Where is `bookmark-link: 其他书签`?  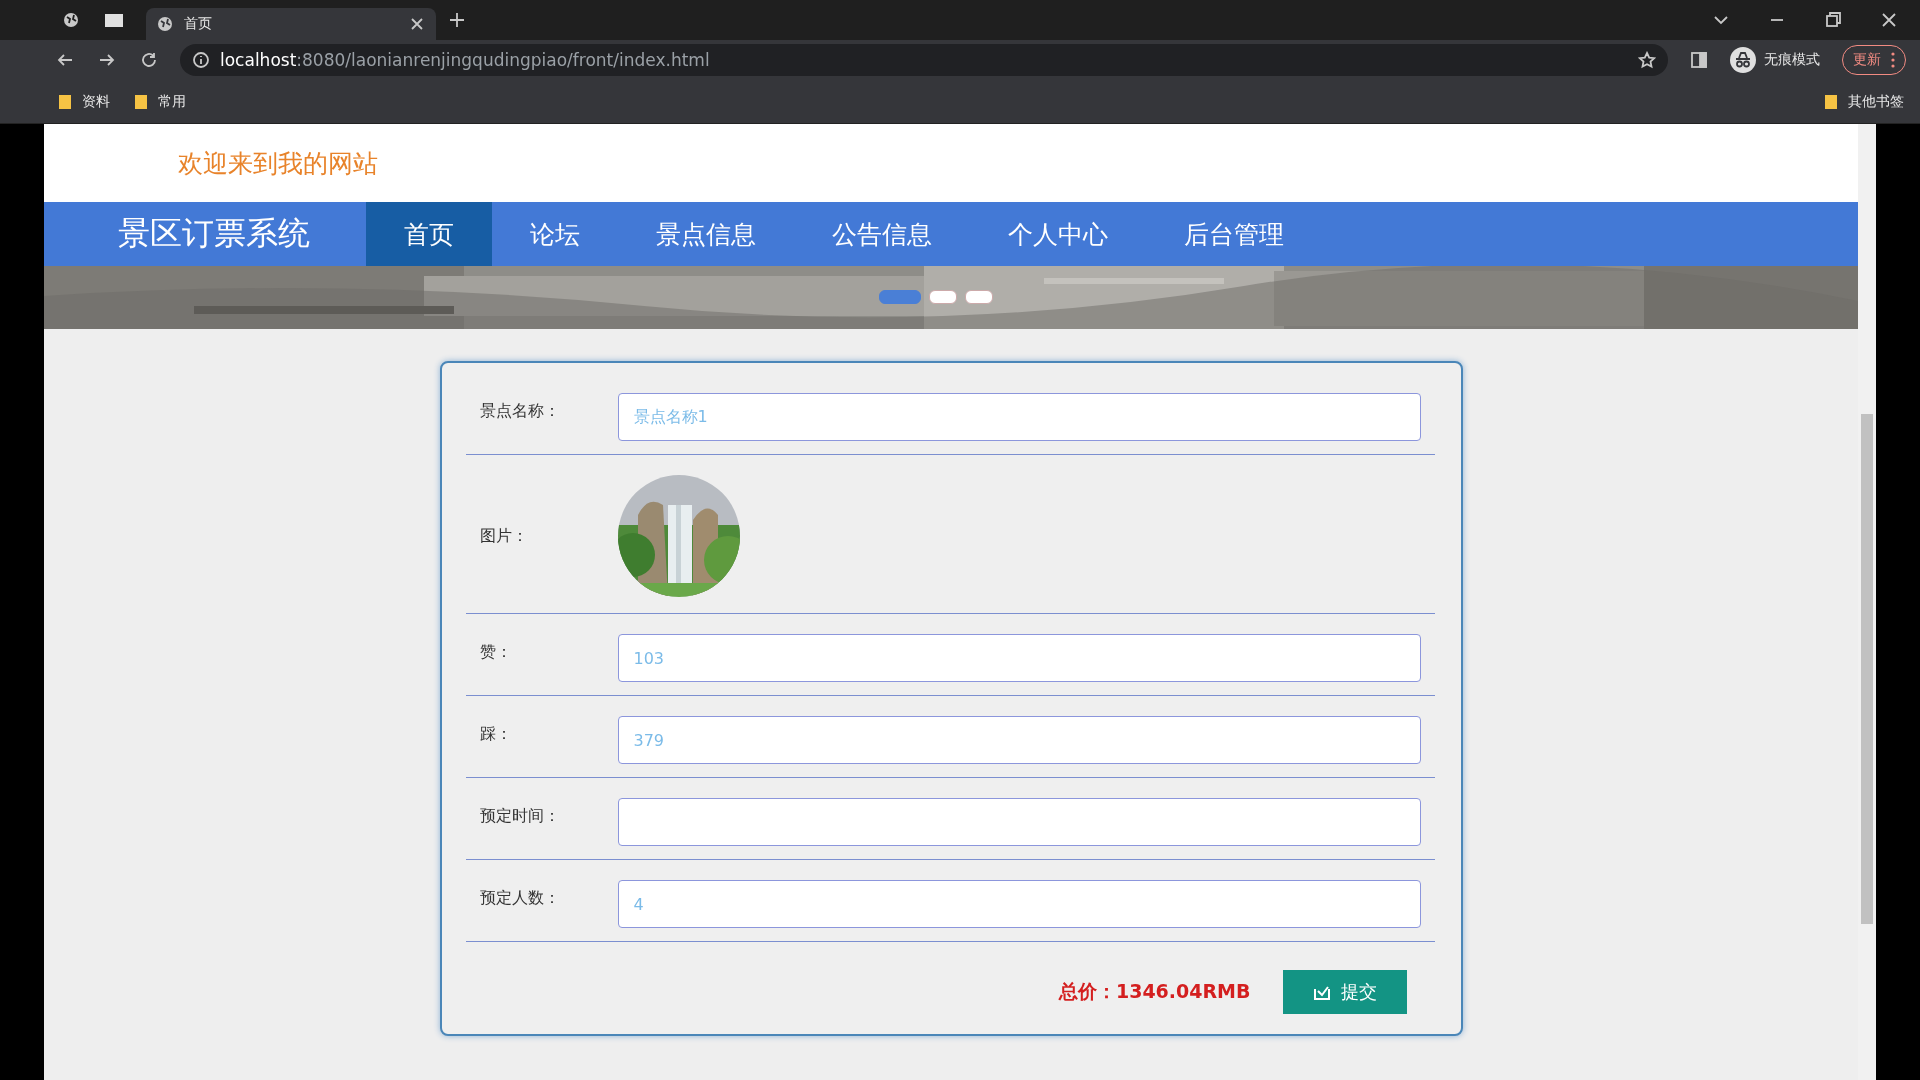
bookmark-link: 其他书签 is located at coordinates (1876, 101).